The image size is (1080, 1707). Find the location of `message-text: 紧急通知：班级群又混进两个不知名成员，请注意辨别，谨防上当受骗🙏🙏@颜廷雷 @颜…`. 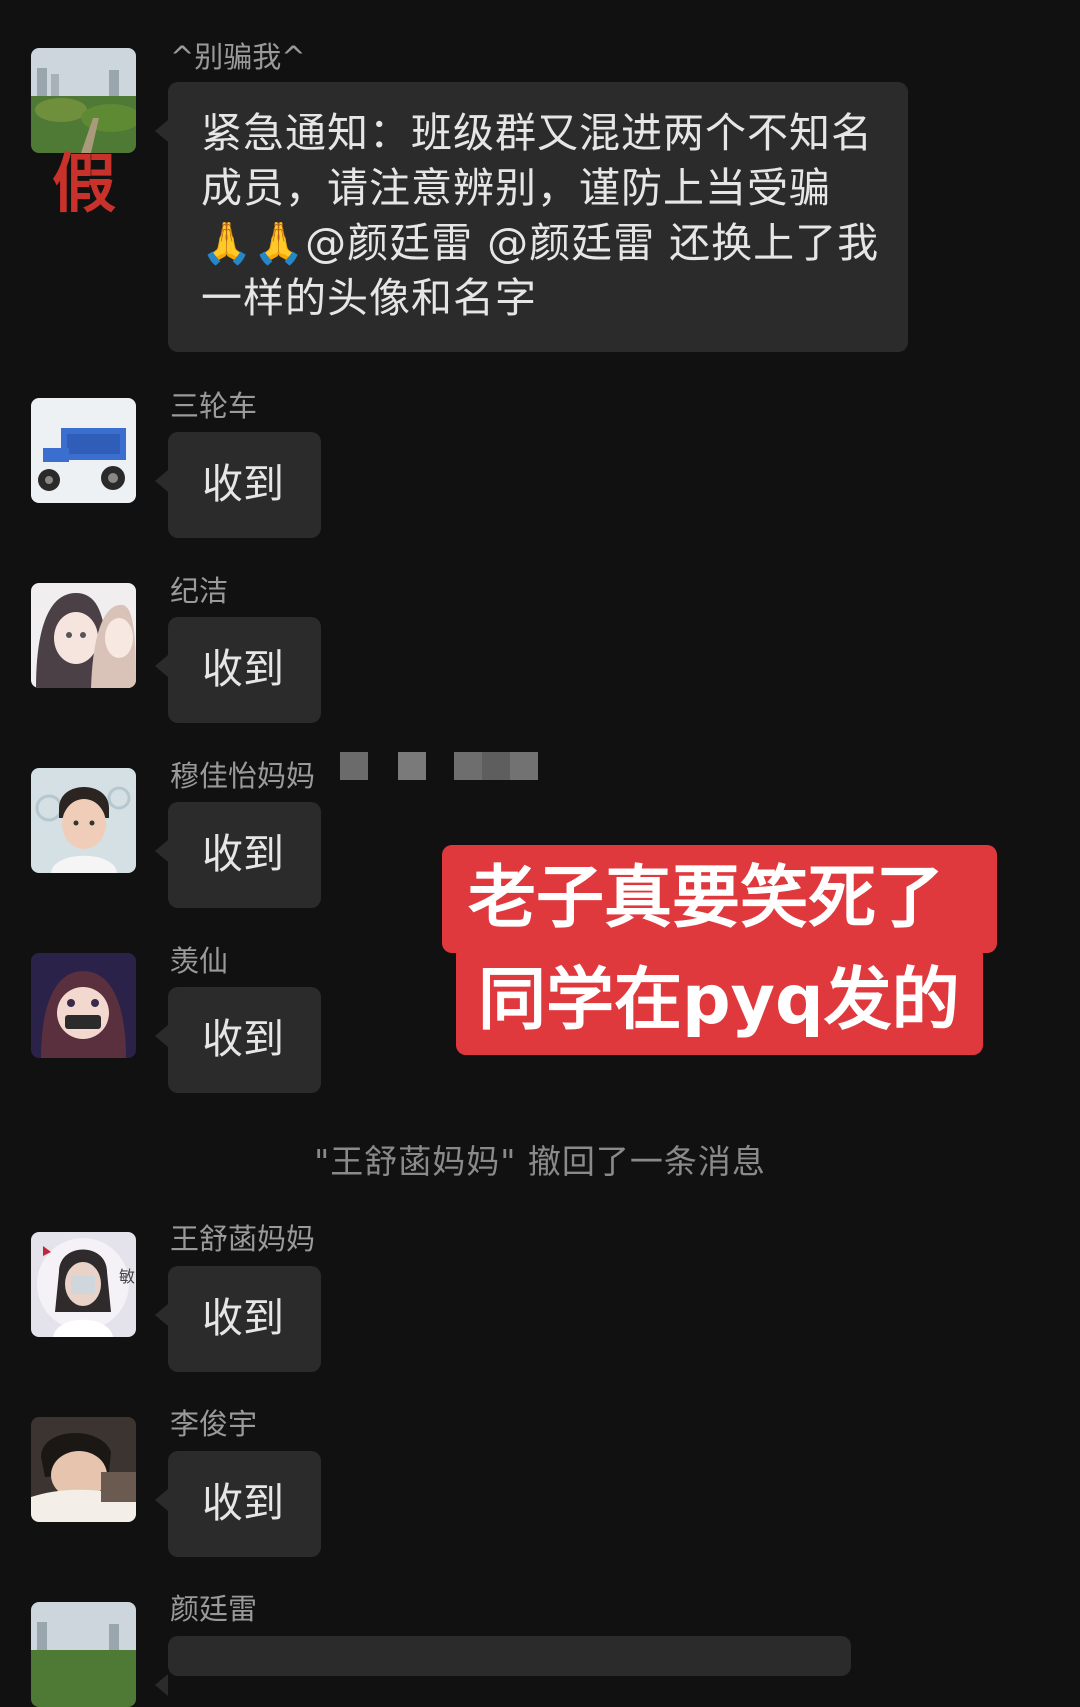

message-text: 紧急通知：班级群又混进两个不知名成员，请注意辨别，谨防上当受骗🙏🙏@颜廷雷 @颜… is located at coordinates (540, 215).